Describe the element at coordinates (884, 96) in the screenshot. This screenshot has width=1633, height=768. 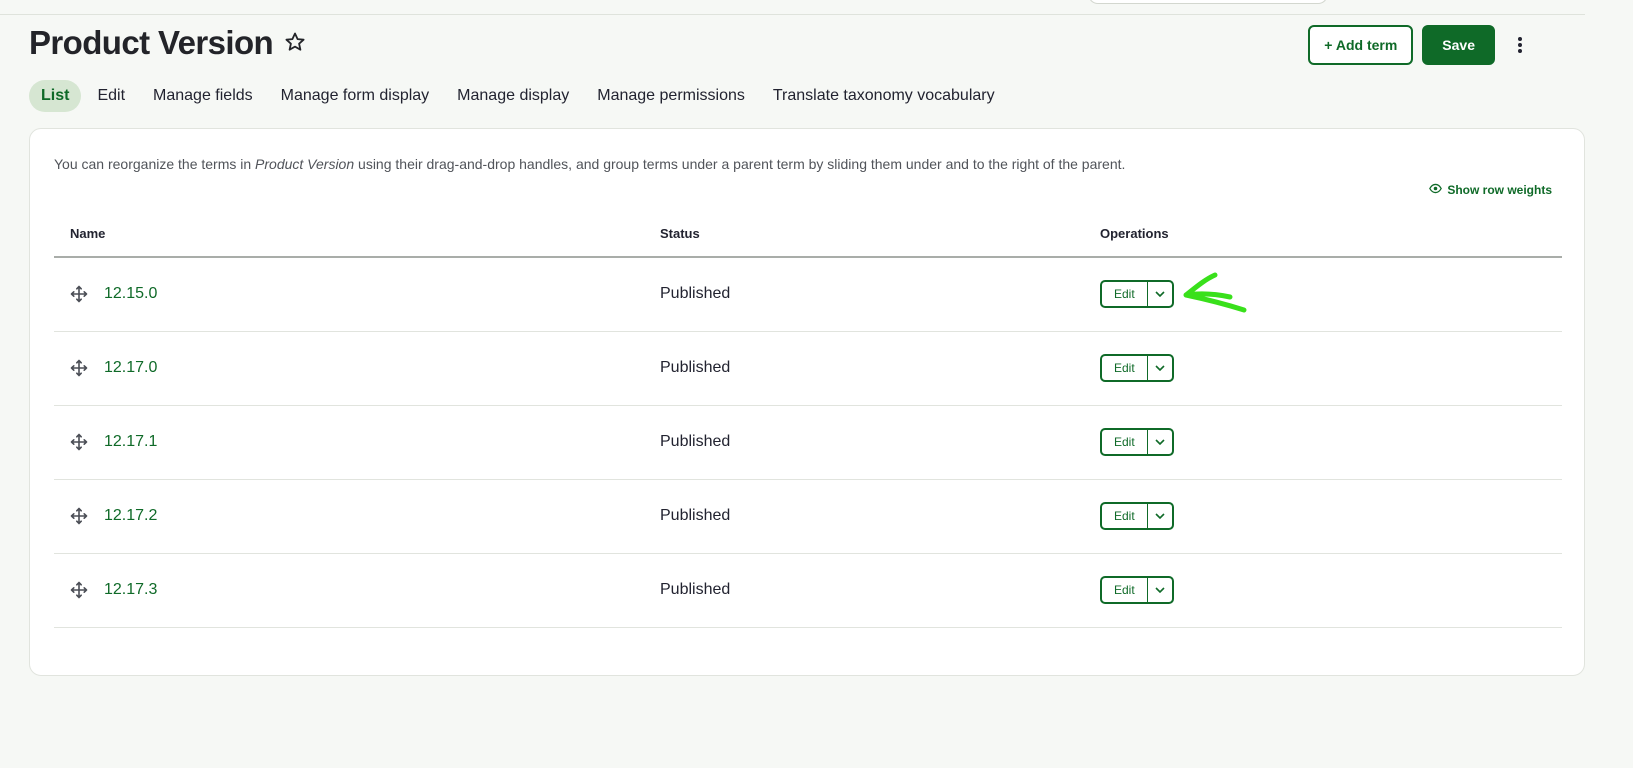
I see `tab-translate-taxonomy-vocabulary: Translate taxonomy vocabulary` at that location.